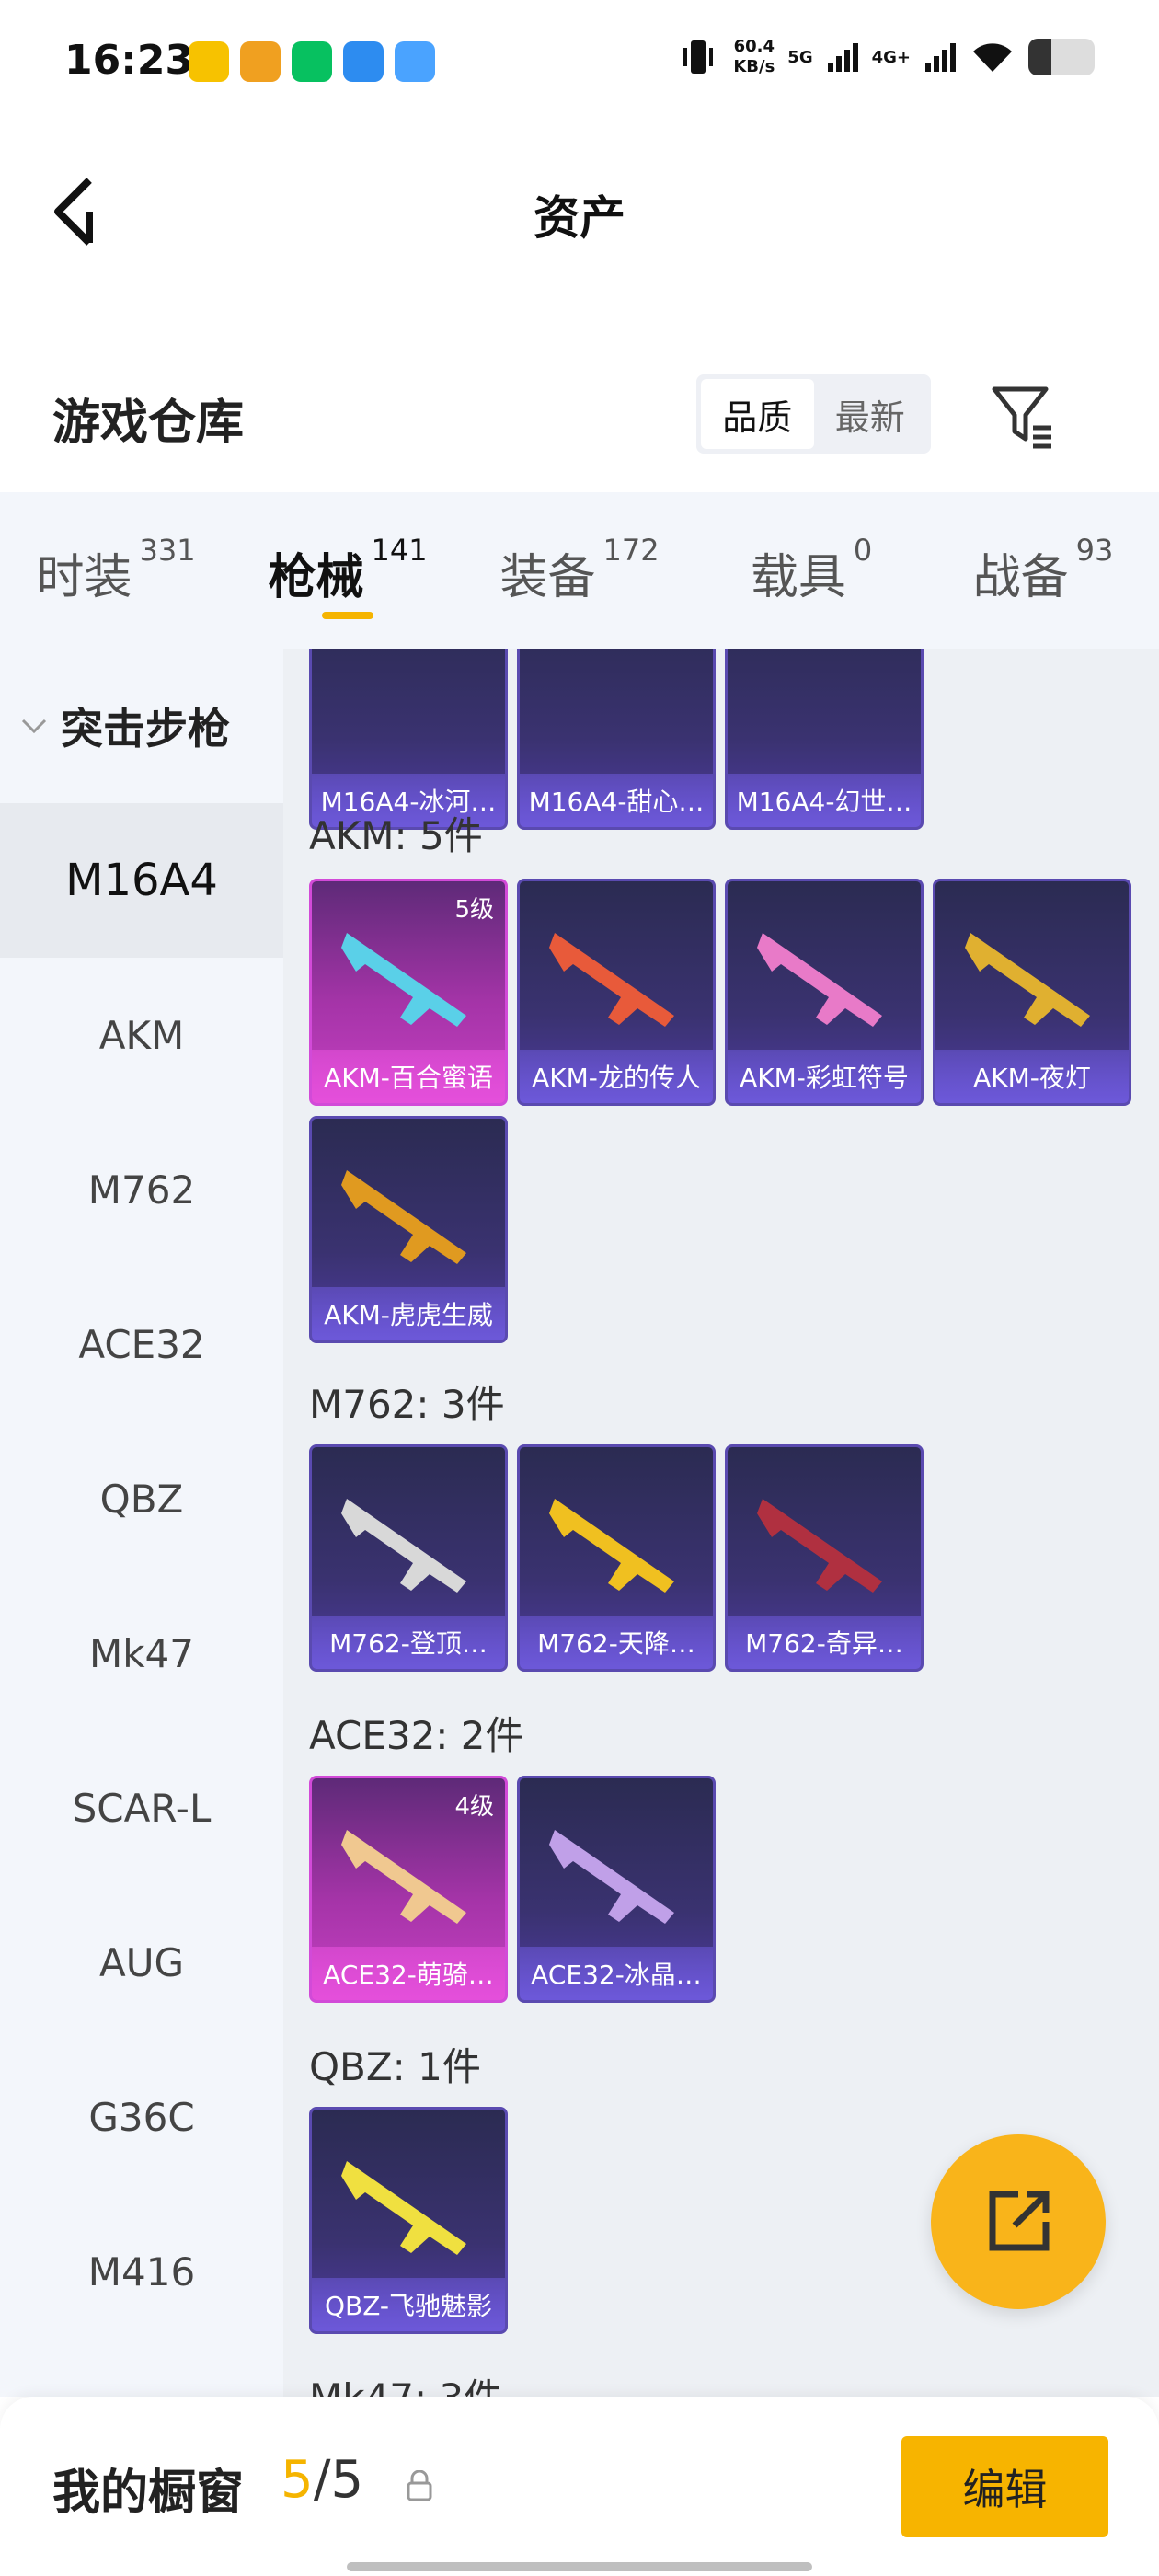  I want to click on skin-name: AKM-彩虹符号, so click(824, 1076).